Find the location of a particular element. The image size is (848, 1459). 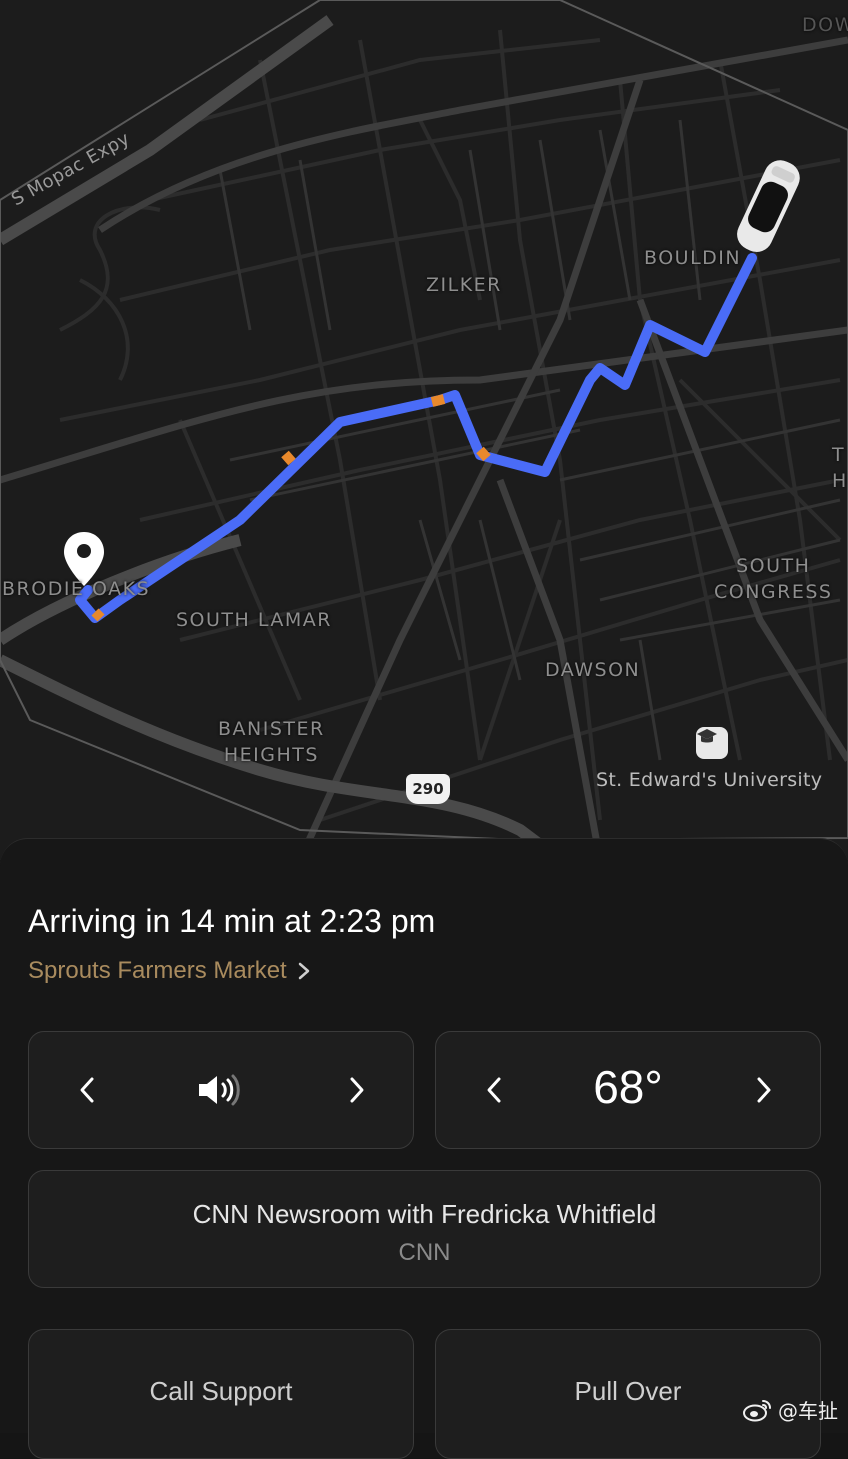

area-label-brodie-oaks: BRODIE OAKS is located at coordinates (76, 589).